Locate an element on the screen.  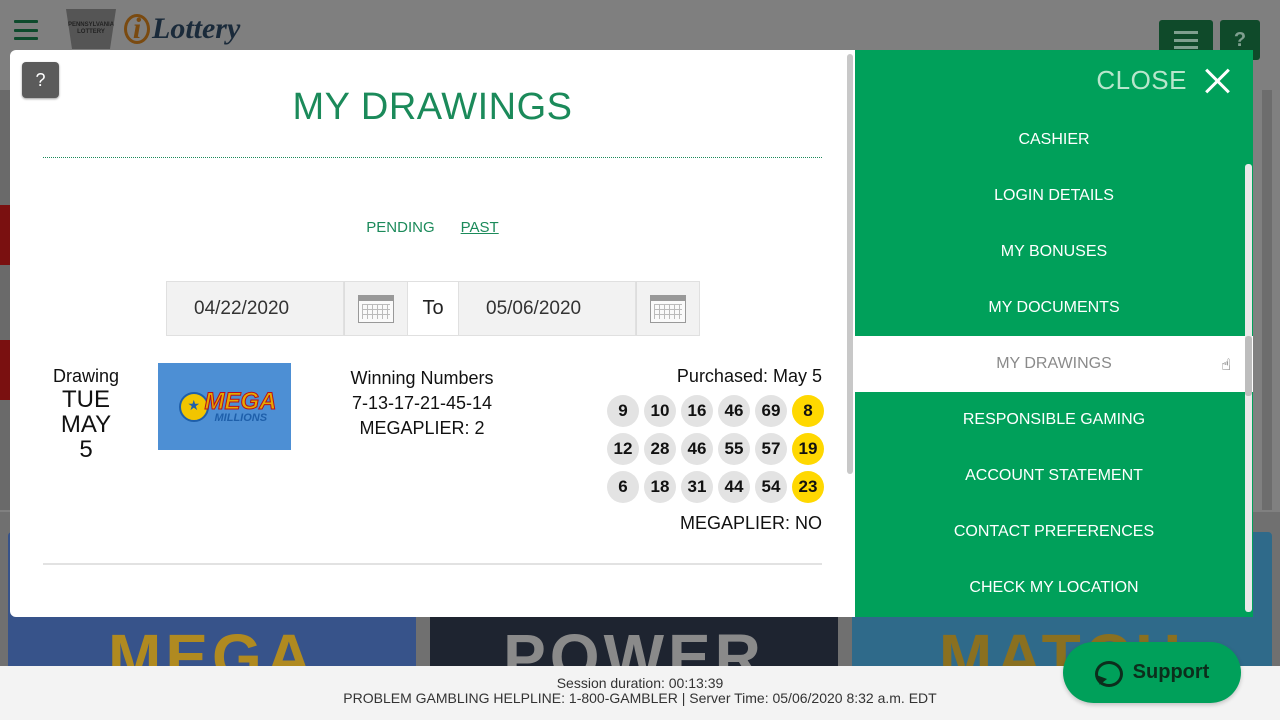
date-range-to-label: To is located at coordinates (433, 308).